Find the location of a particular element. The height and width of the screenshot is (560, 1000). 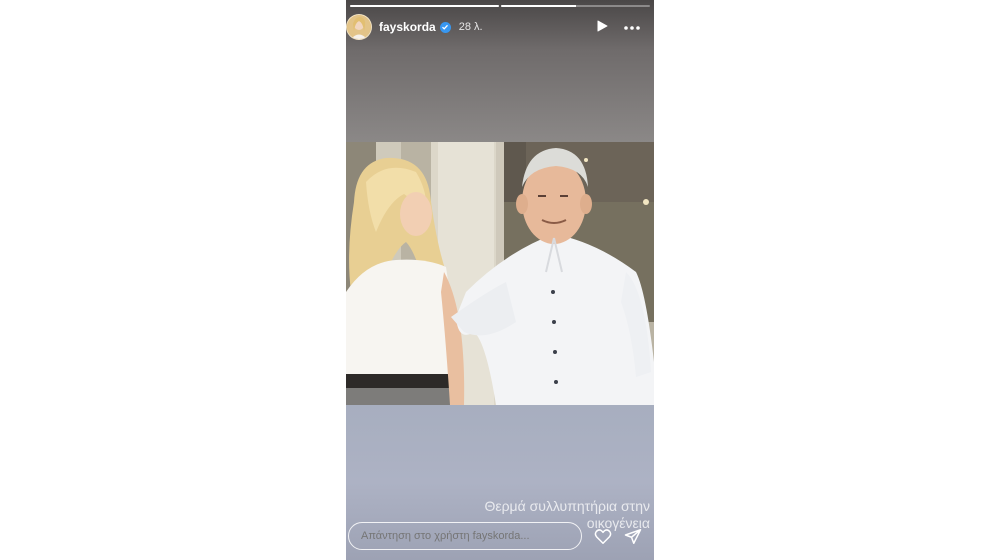

story-photo is located at coordinates (500, 273).